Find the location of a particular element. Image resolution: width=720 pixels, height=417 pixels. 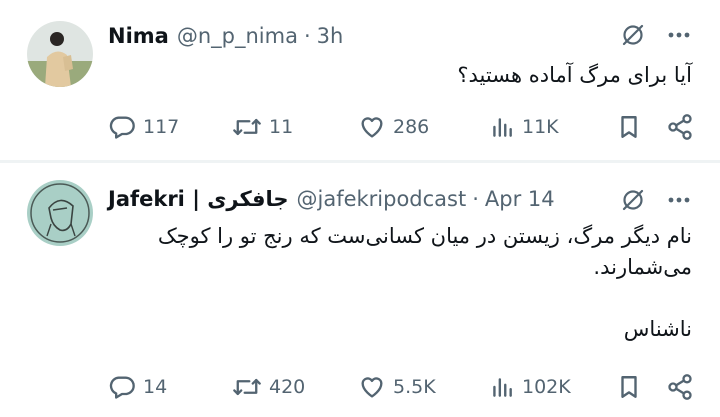

author-name: Nima is located at coordinates (138, 36).